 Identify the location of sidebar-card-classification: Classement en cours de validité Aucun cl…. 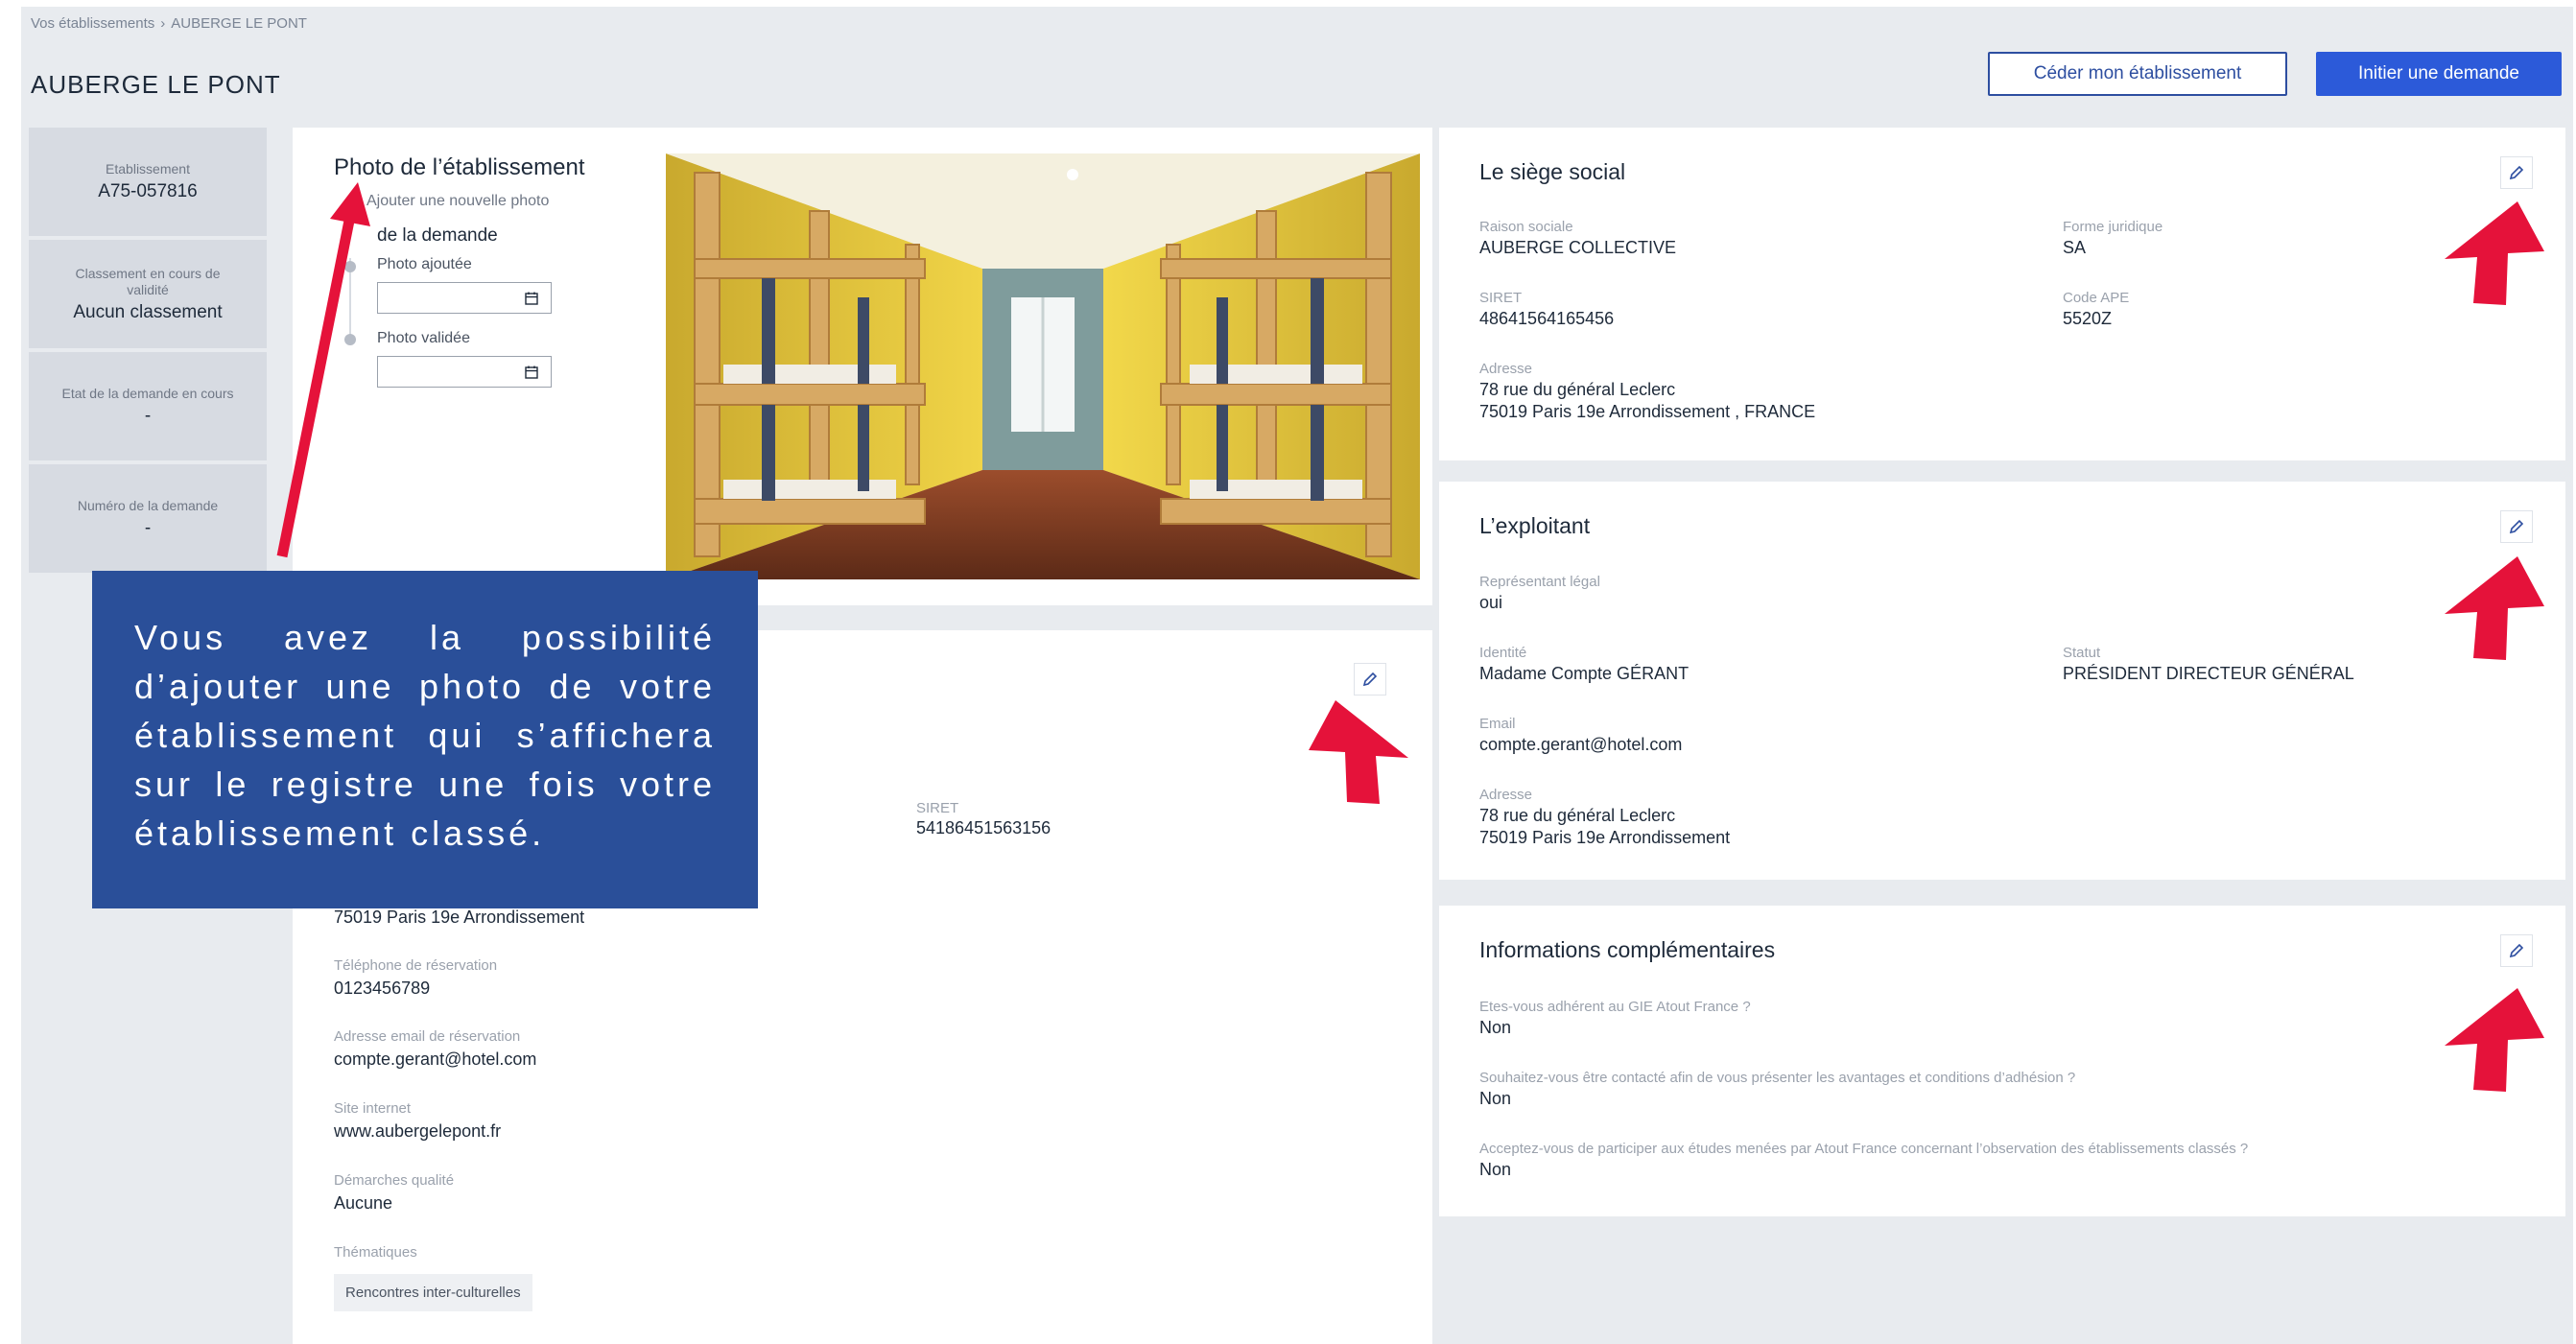
(148, 294).